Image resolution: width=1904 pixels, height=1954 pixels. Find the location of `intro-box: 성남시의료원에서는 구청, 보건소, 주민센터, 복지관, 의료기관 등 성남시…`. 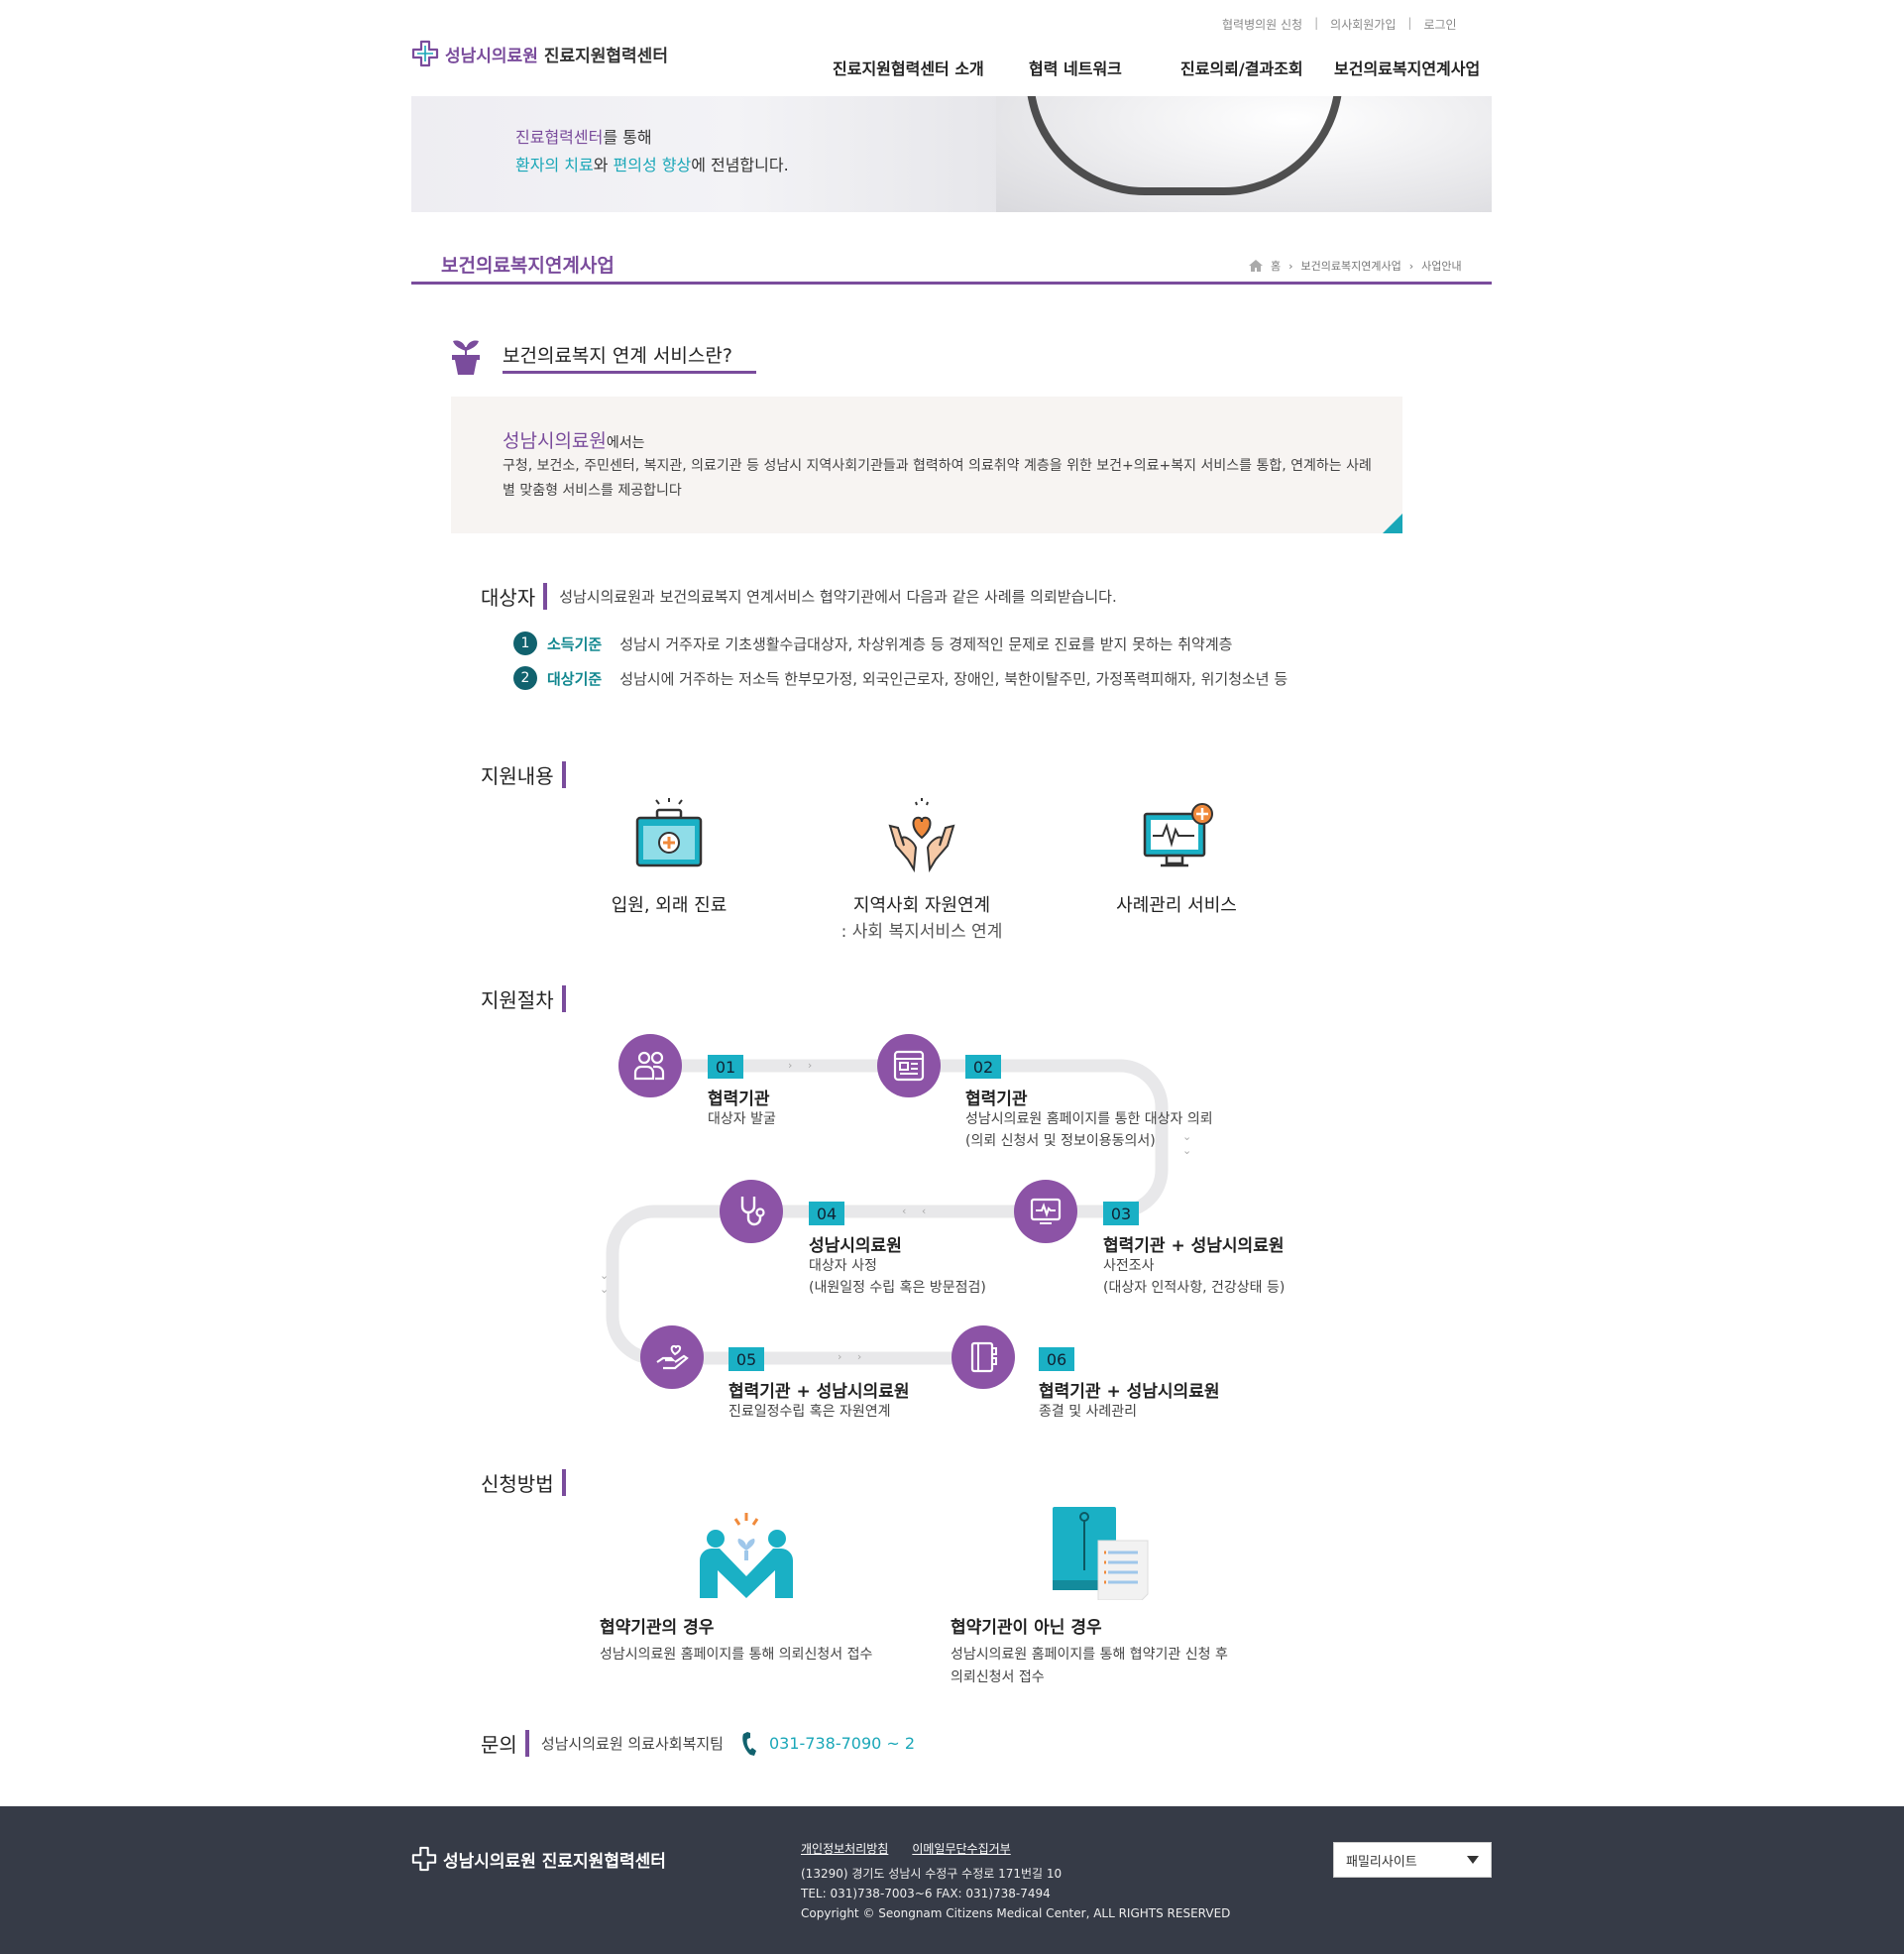

intro-box: 성남시의료원에서는 구청, 보건소, 주민센터, 복지관, 의료기관 등 성남시… is located at coordinates (926, 465).